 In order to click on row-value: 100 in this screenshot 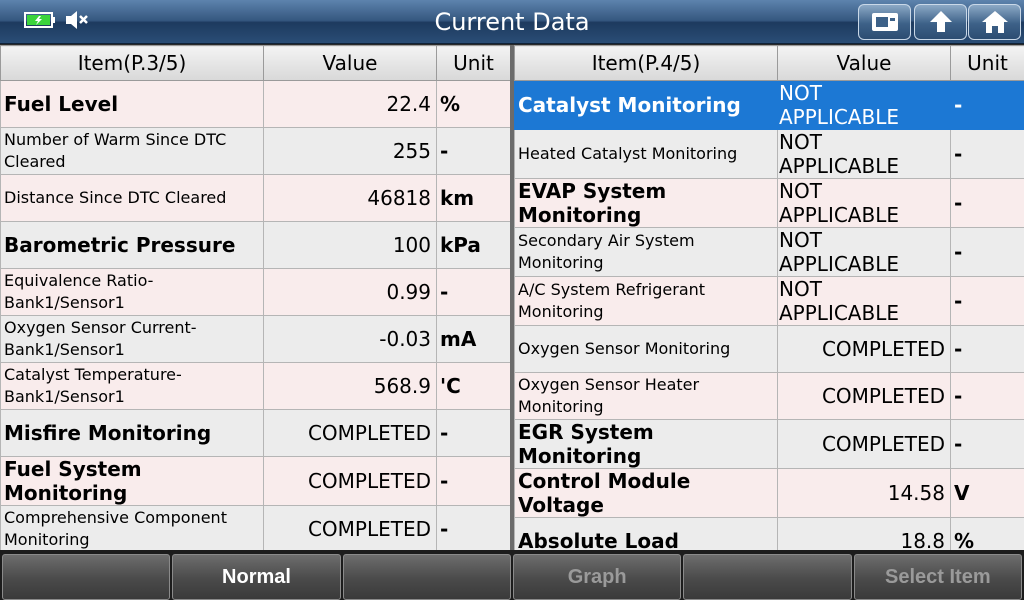, I will do `click(350, 245)`.